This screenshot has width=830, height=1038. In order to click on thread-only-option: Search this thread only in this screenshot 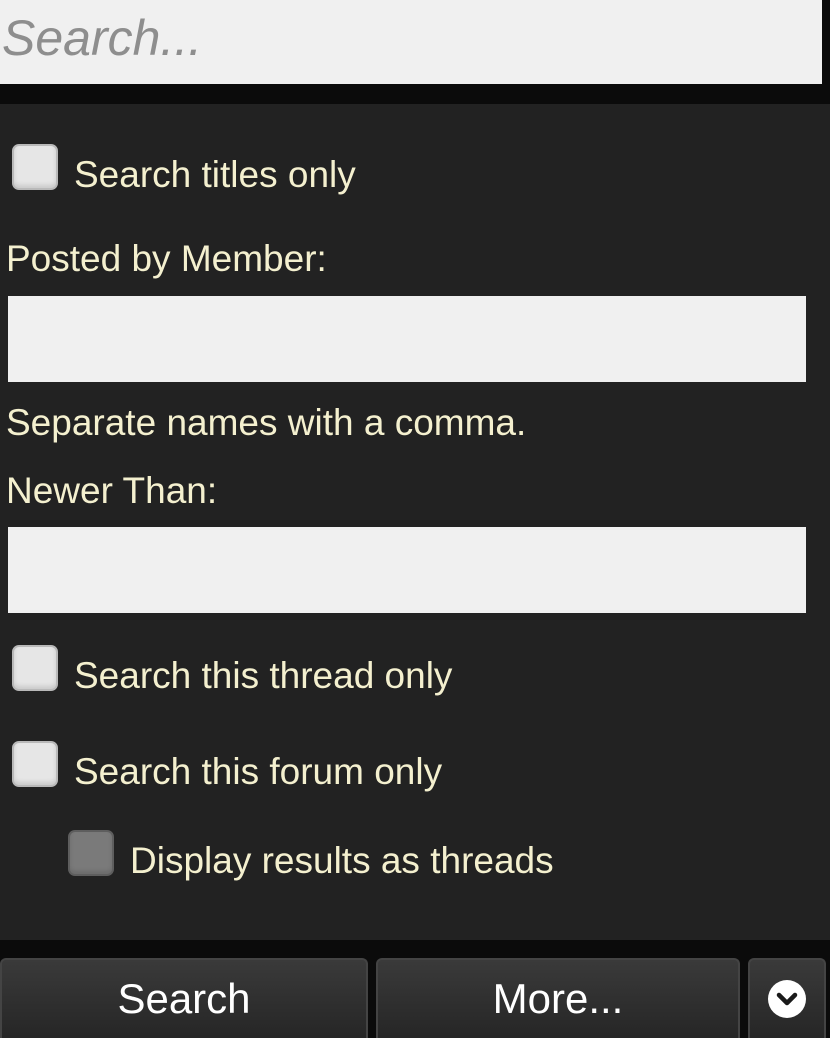, I will do `click(232, 670)`.